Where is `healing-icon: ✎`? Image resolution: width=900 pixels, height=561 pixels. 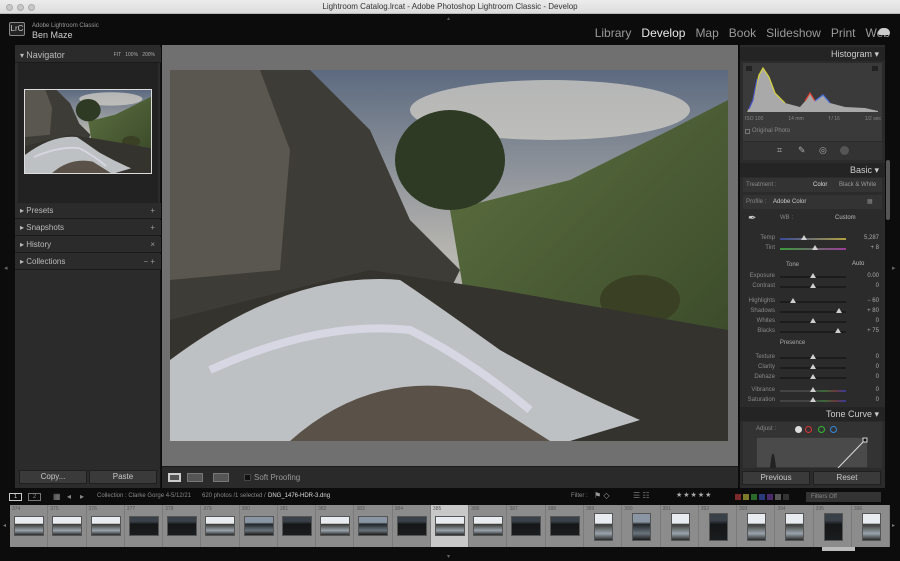 healing-icon: ✎ is located at coordinates (802, 150).